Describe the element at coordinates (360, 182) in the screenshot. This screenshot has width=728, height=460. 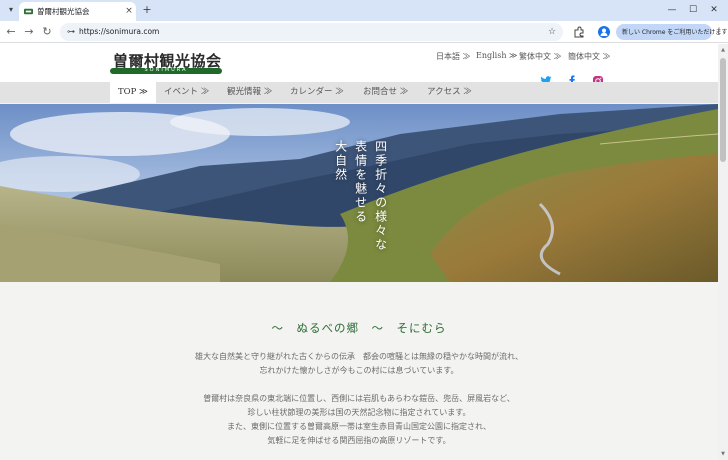
I see `hero-slogan-line2: 表情を魅せる` at that location.